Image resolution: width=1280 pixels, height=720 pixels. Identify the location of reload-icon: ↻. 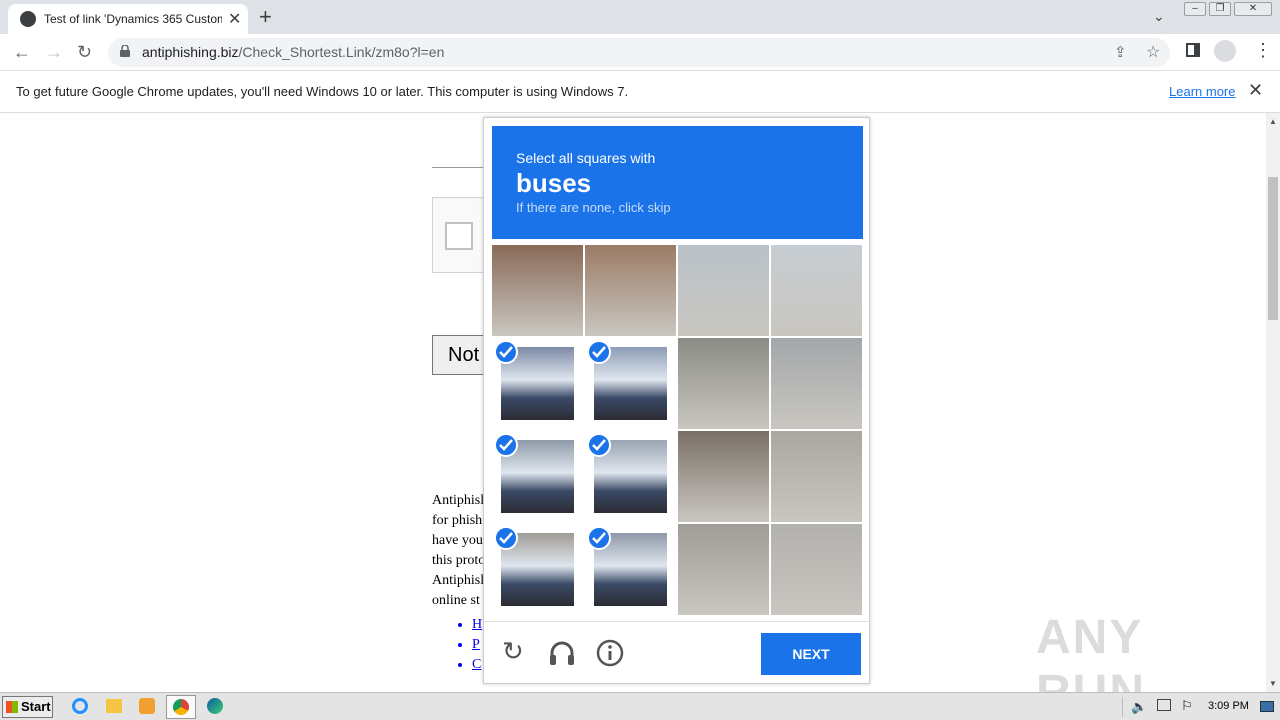
(84, 52).